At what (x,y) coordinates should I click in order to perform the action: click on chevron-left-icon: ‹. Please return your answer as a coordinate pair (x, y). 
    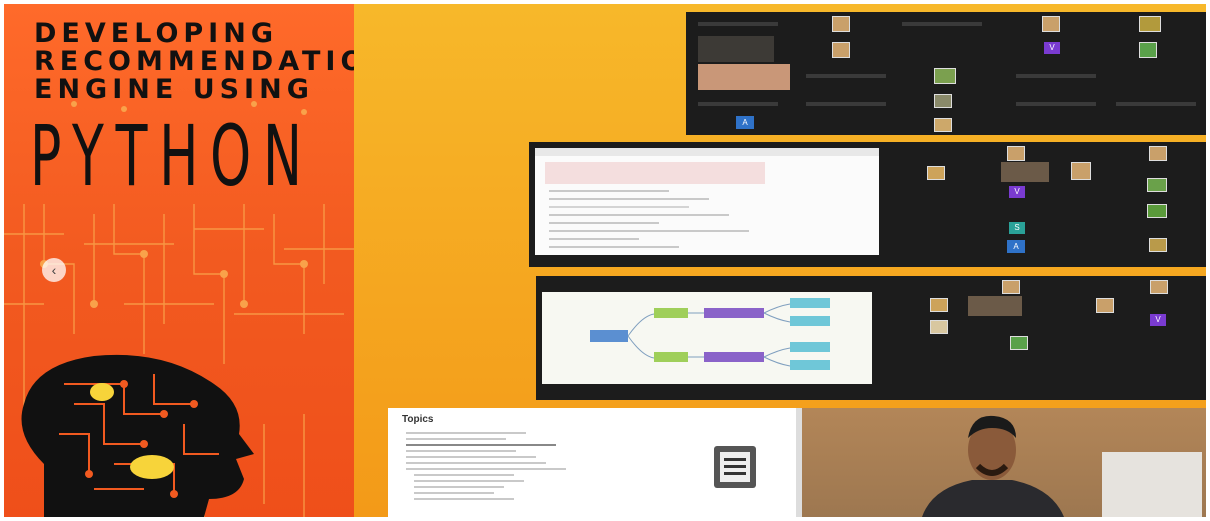
    Looking at the image, I should click on (54, 270).